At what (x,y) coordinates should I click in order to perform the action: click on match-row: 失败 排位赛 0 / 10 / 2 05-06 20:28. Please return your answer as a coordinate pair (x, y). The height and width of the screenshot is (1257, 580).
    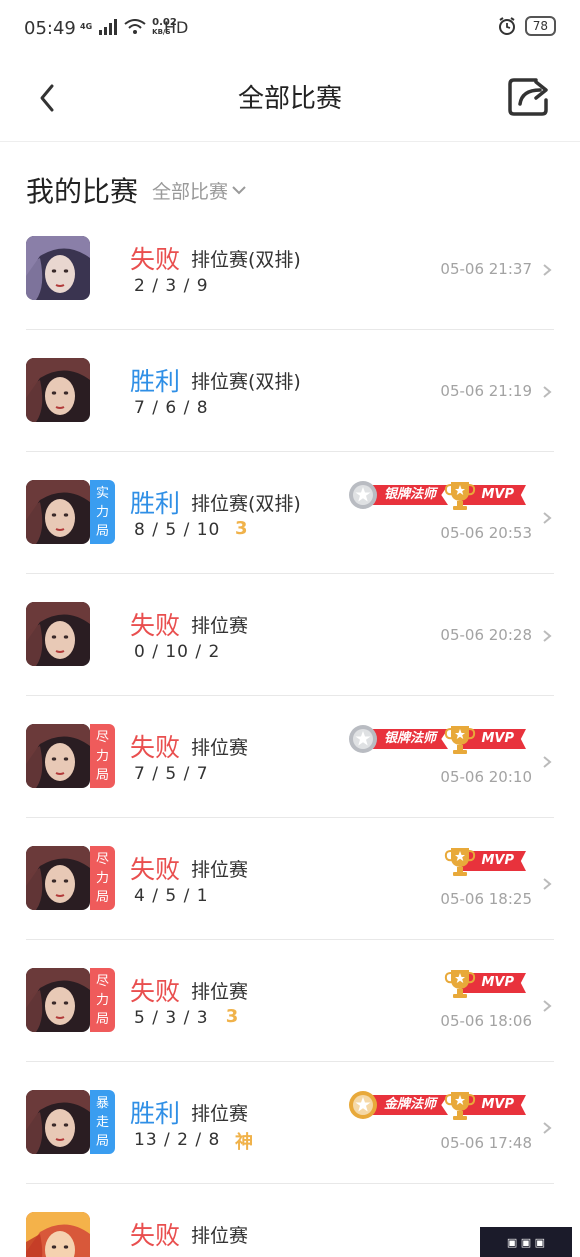
    Looking at the image, I should click on (290, 635).